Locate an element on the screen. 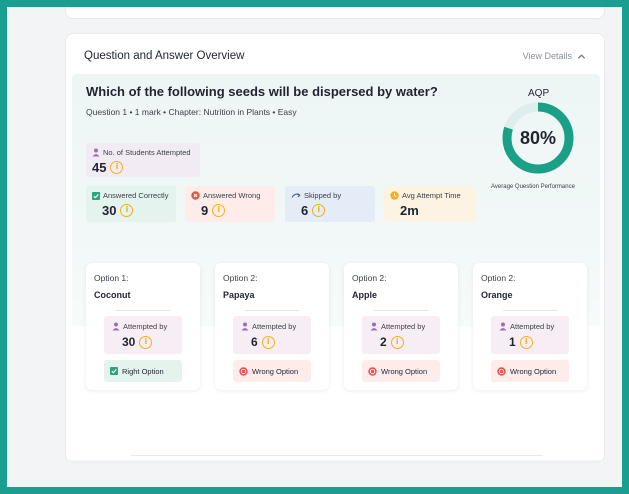 This screenshot has width=629, height=494. previous-card is located at coordinates (335, 13).